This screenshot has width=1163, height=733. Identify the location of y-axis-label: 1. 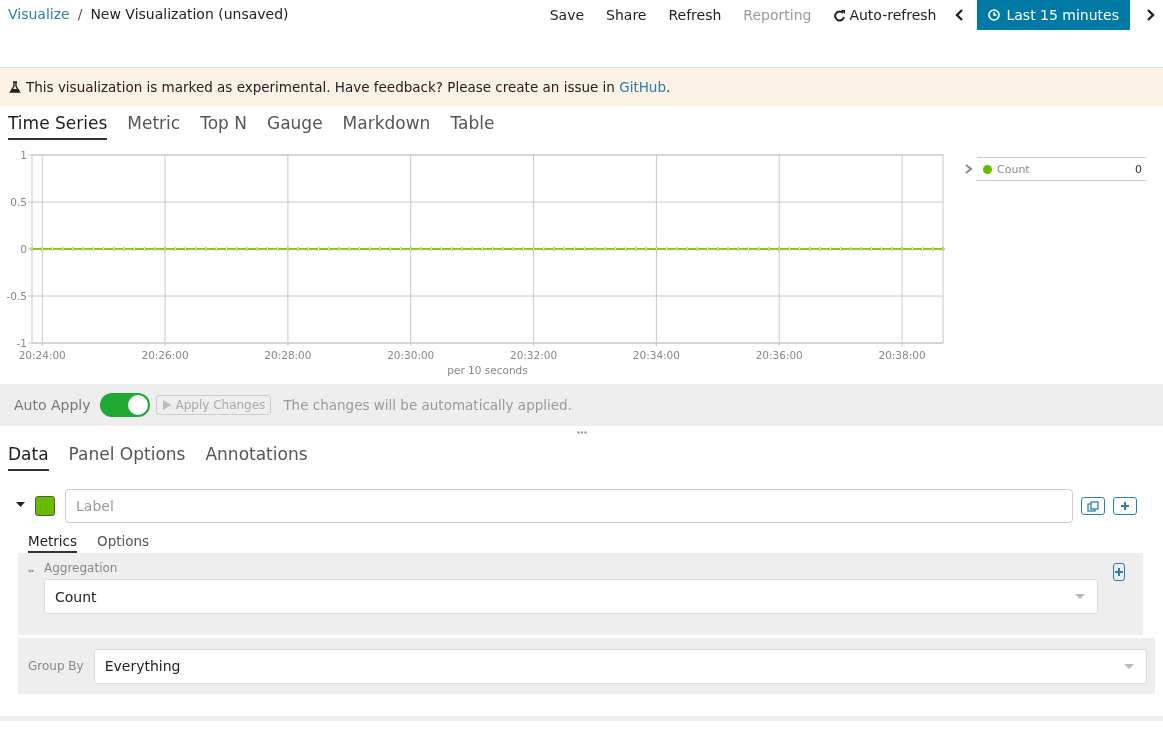
(23, 155).